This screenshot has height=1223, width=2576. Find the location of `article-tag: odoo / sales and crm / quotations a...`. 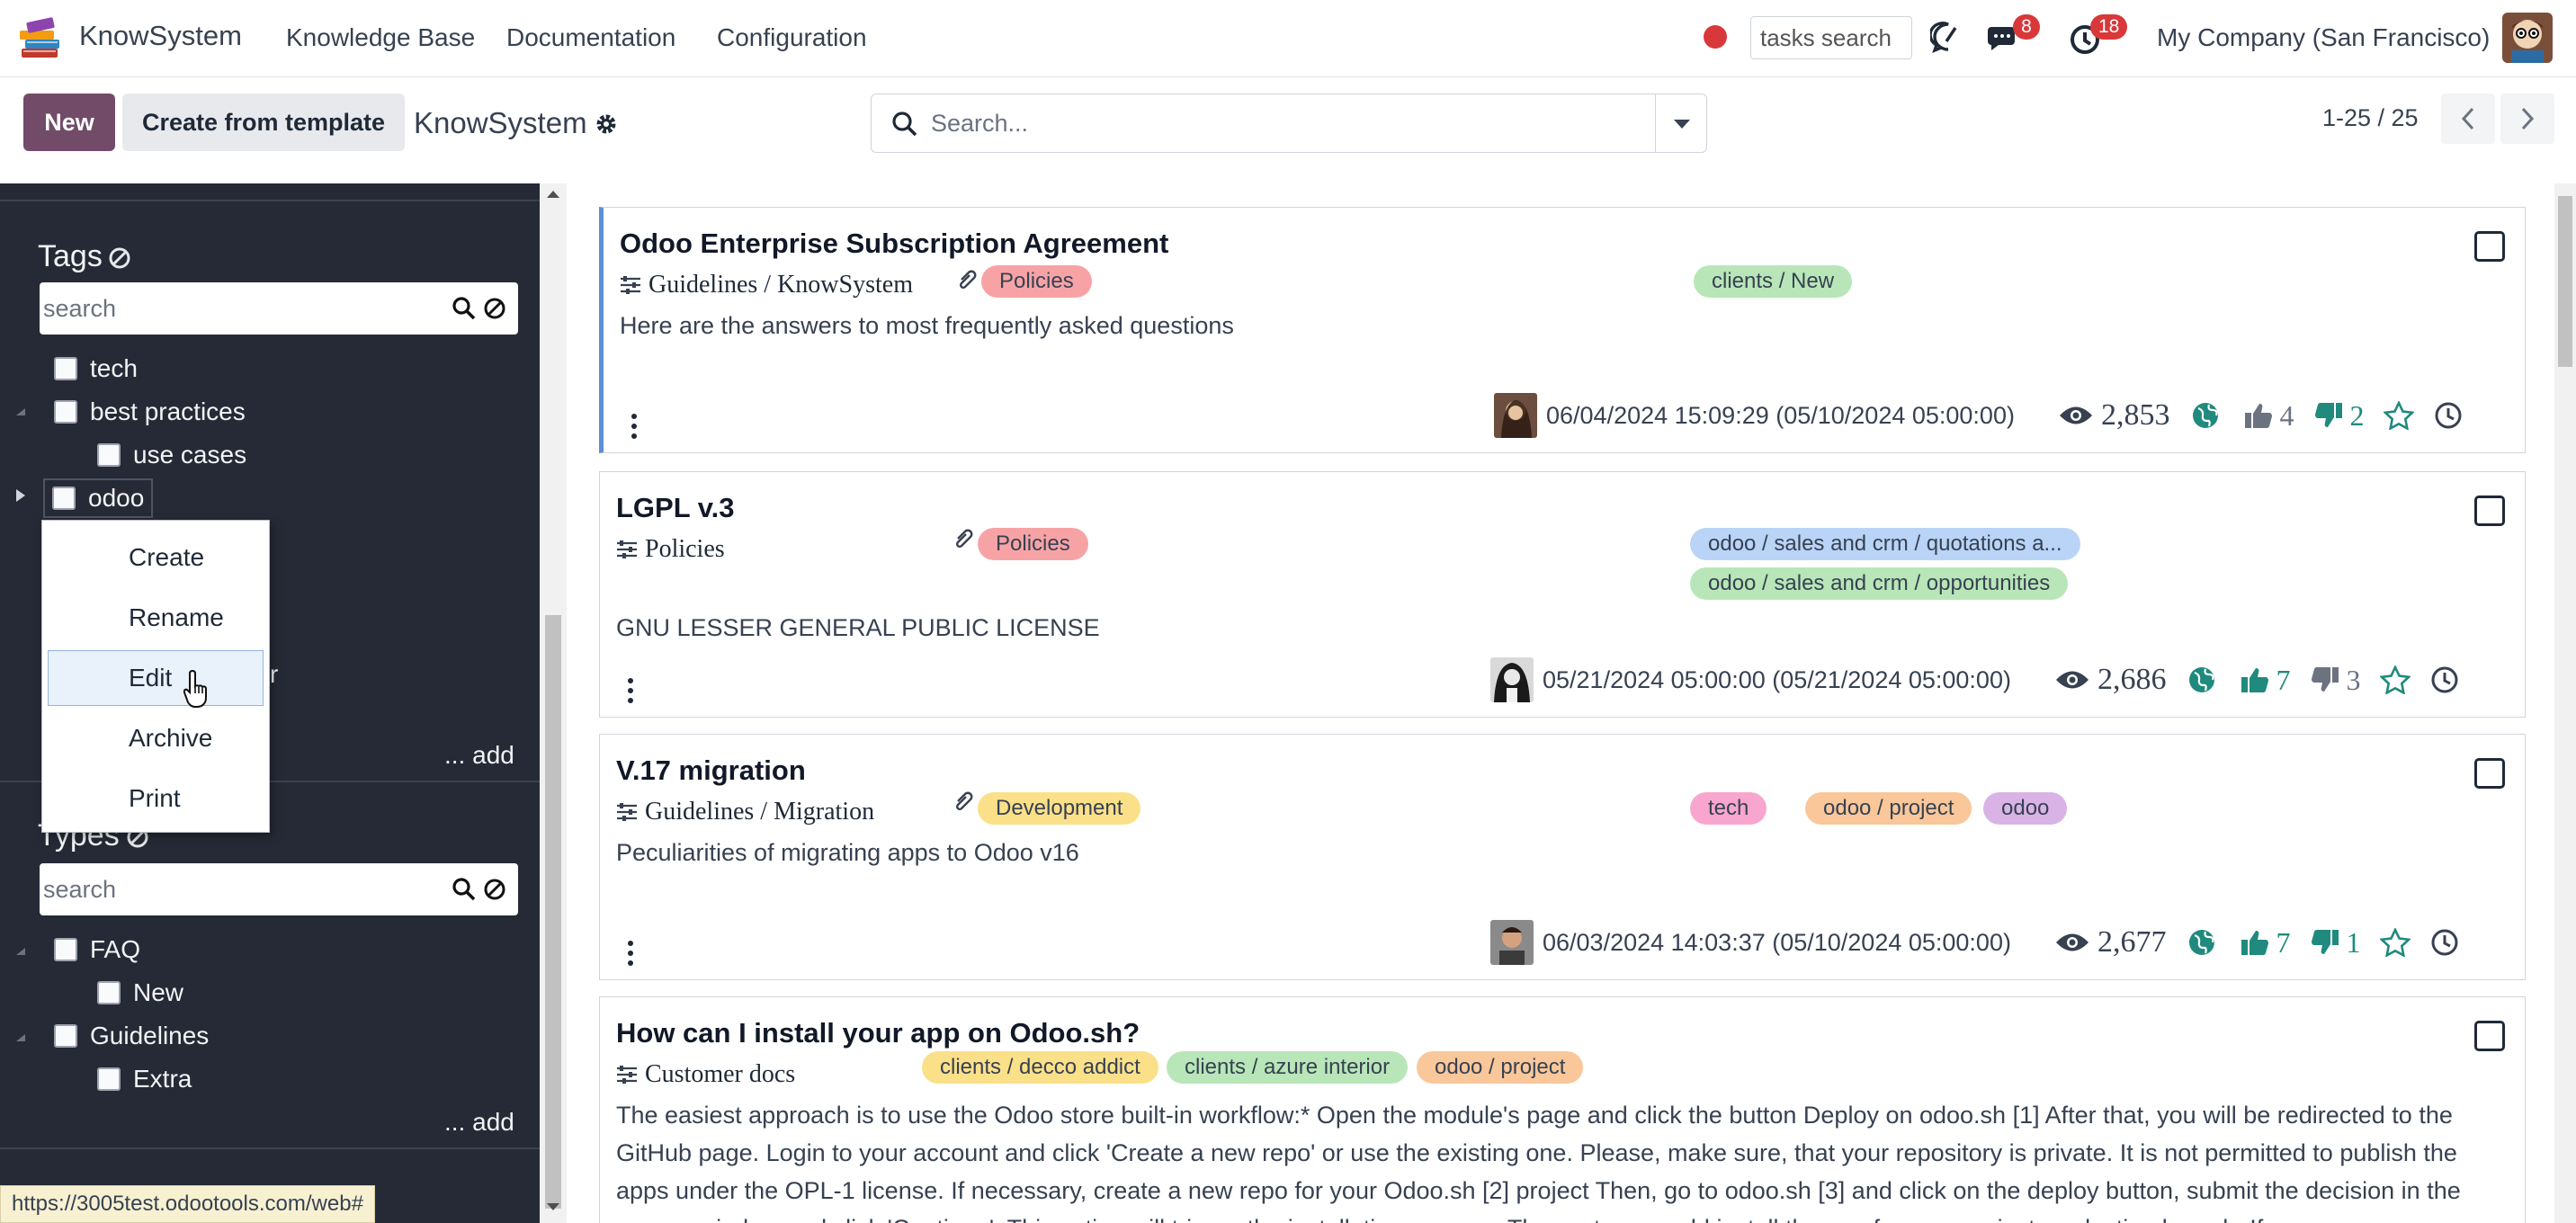

article-tag: odoo / sales and crm / quotations a... is located at coordinates (1885, 544).